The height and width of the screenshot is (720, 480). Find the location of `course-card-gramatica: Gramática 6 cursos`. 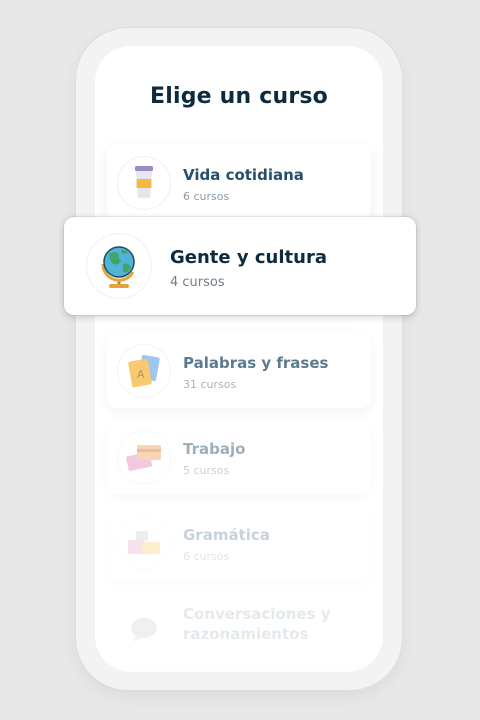

course-card-gramatica: Gramática 6 cursos is located at coordinates (239, 542).